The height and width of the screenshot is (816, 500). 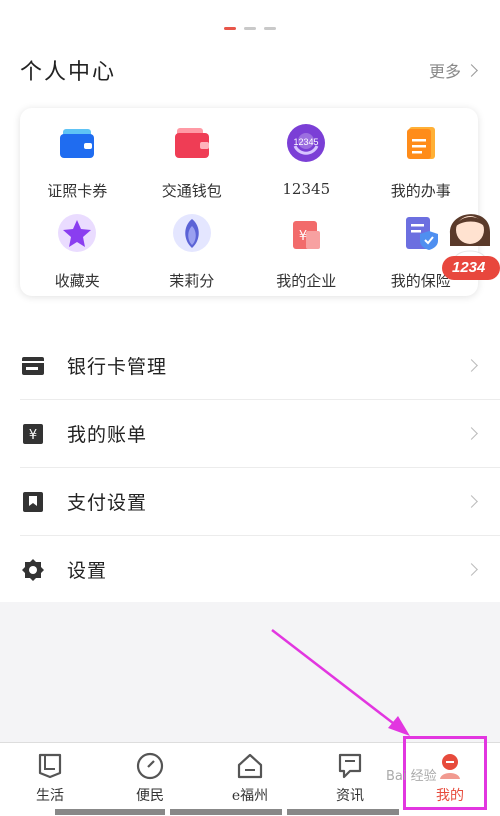 I want to click on news-flag-icon, so click(x=350, y=766).